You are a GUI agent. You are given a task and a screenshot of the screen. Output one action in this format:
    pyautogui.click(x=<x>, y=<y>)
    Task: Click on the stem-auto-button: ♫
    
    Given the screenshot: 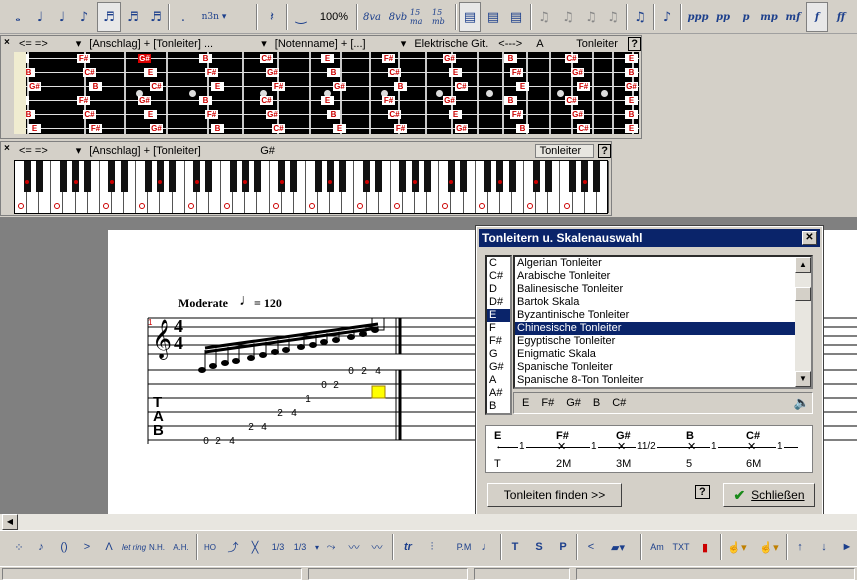 What is the action you would take?
    pyautogui.click(x=640, y=17)
    